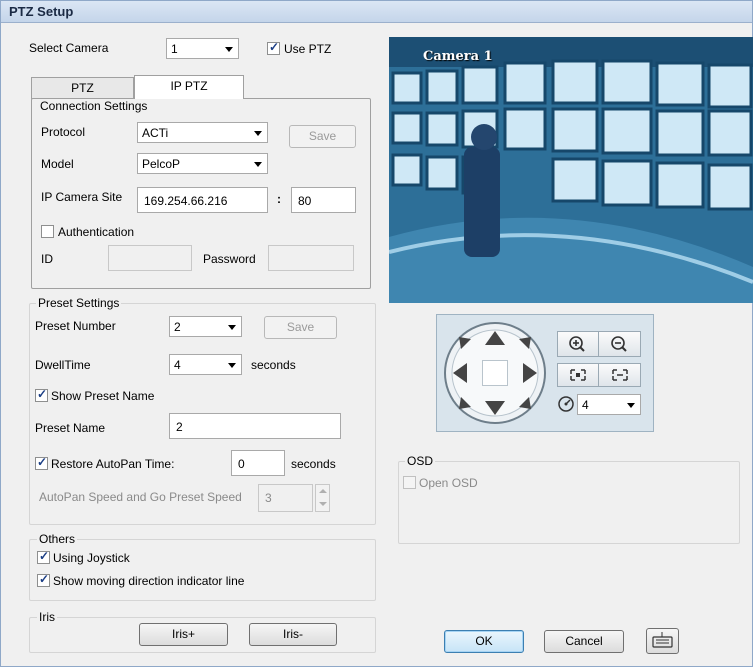 The width and height of the screenshot is (753, 667). Describe the element at coordinates (585, 405) in the screenshot. I see `ptz-speed-value: 4` at that location.